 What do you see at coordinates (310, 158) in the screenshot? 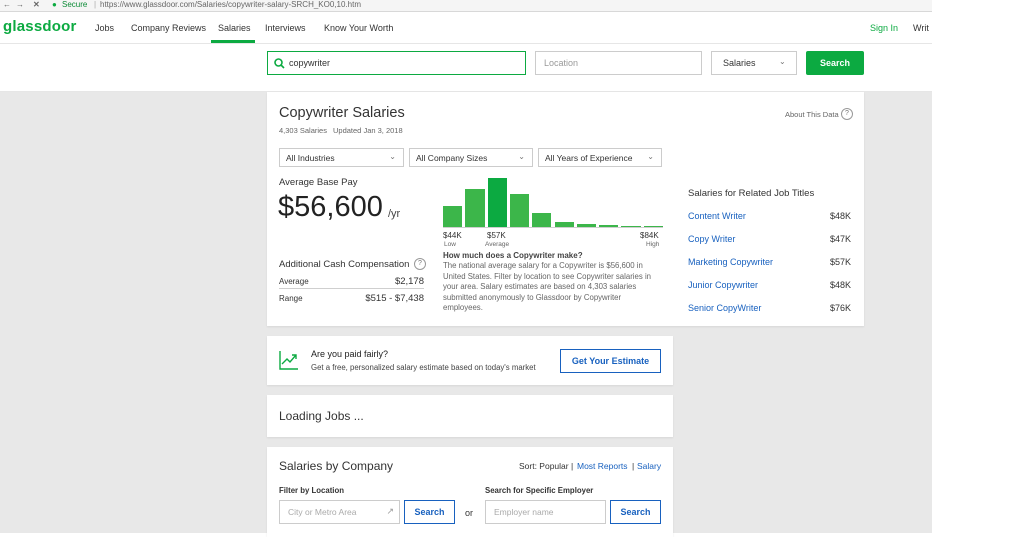
I see `filter-industries-label: All Industries` at bounding box center [310, 158].